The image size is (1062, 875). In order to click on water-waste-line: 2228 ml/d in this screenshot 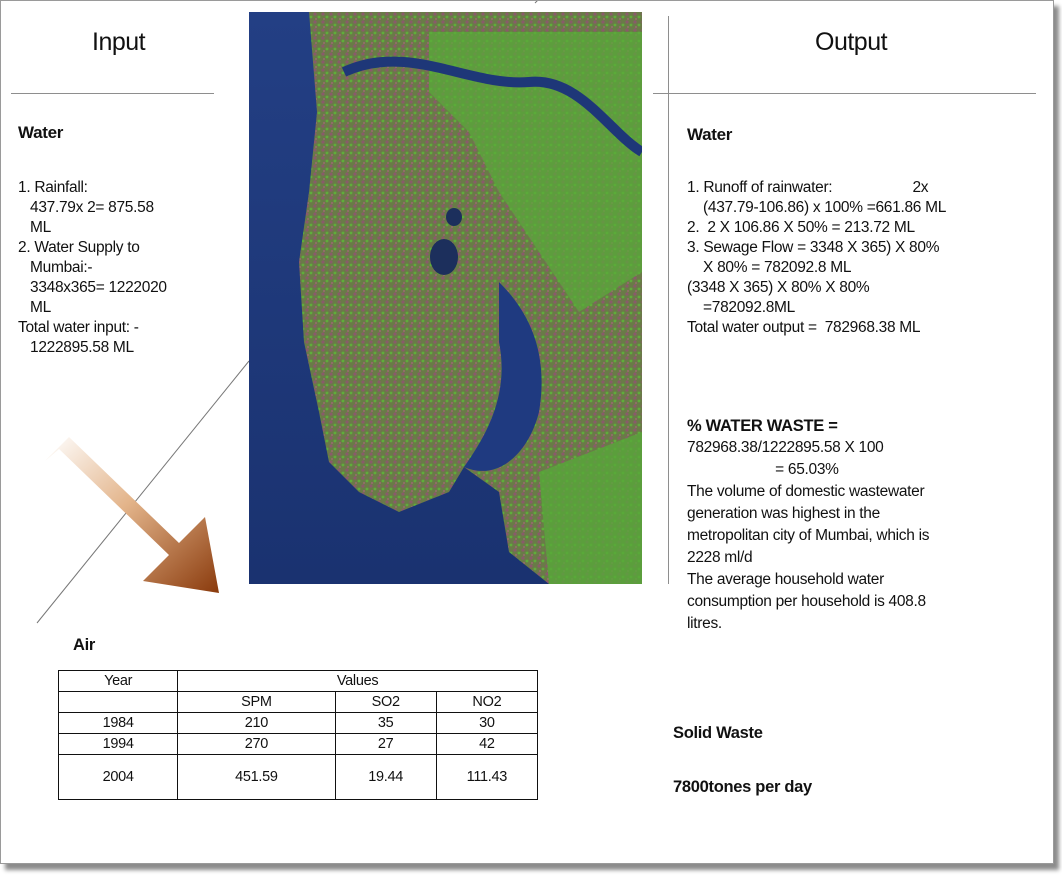, I will do `click(720, 557)`.